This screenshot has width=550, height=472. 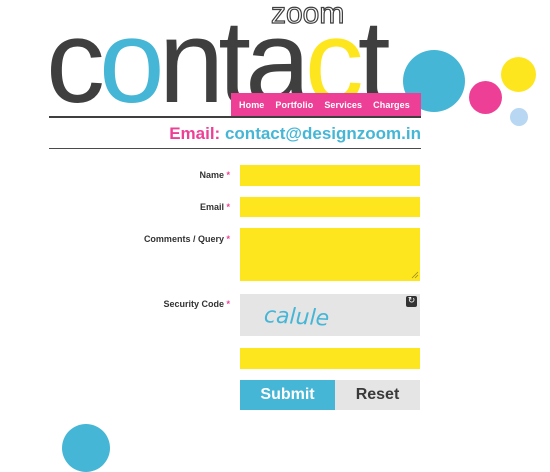 I want to click on name-label-text: Name, so click(x=211, y=175).